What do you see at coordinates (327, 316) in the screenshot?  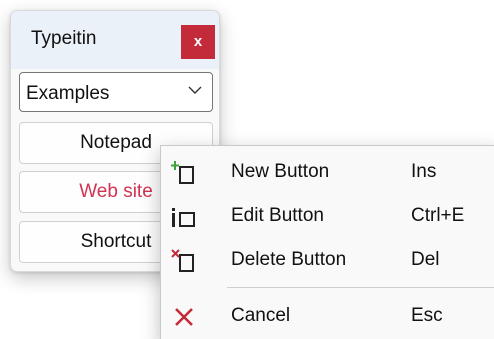 I see `menu-item-cancel: Cancel Esc` at bounding box center [327, 316].